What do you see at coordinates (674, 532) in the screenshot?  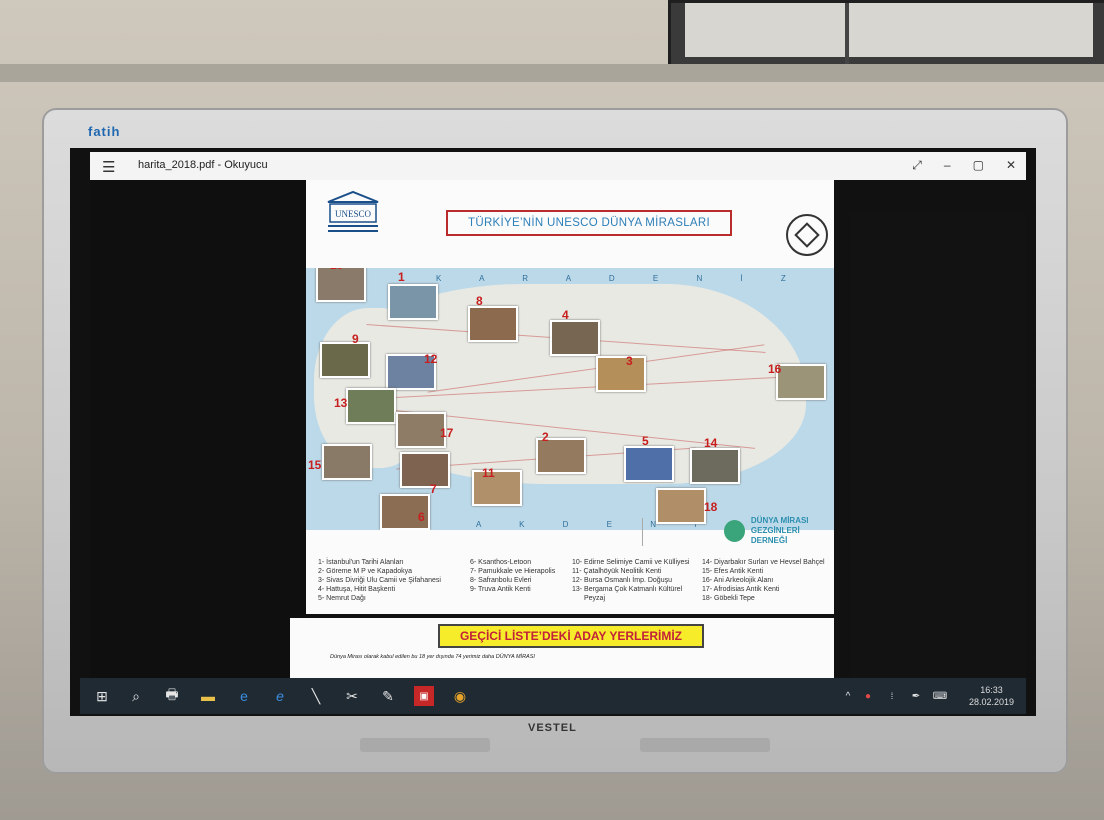 I see `ministry-logo` at bounding box center [674, 532].